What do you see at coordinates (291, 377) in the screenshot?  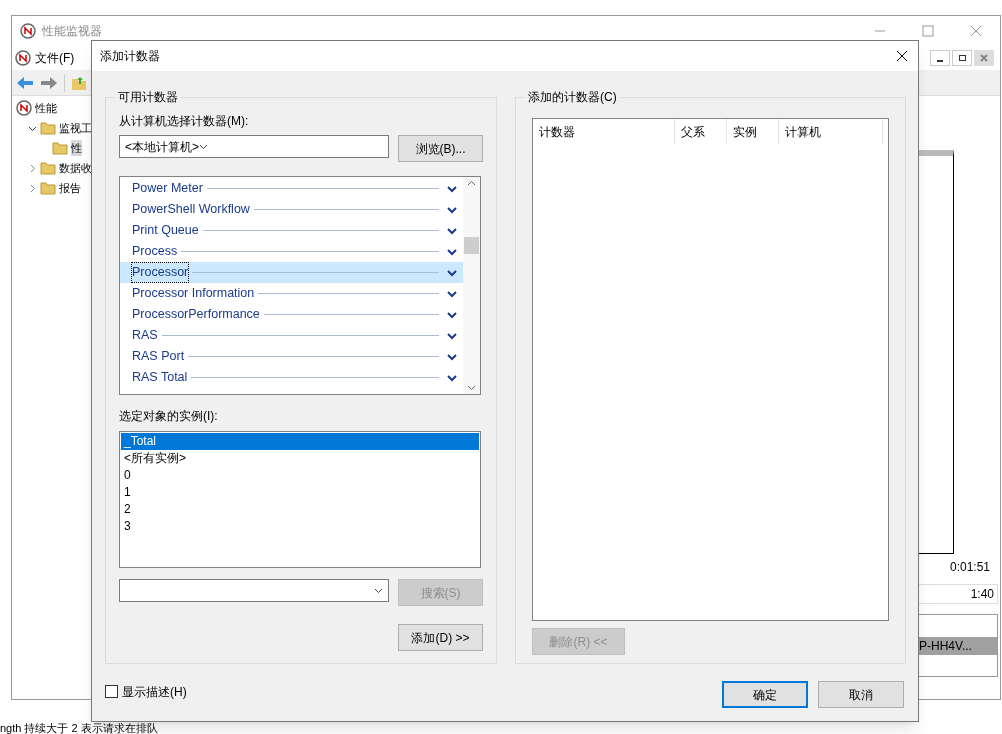 I see `counter-item: RAS Total` at bounding box center [291, 377].